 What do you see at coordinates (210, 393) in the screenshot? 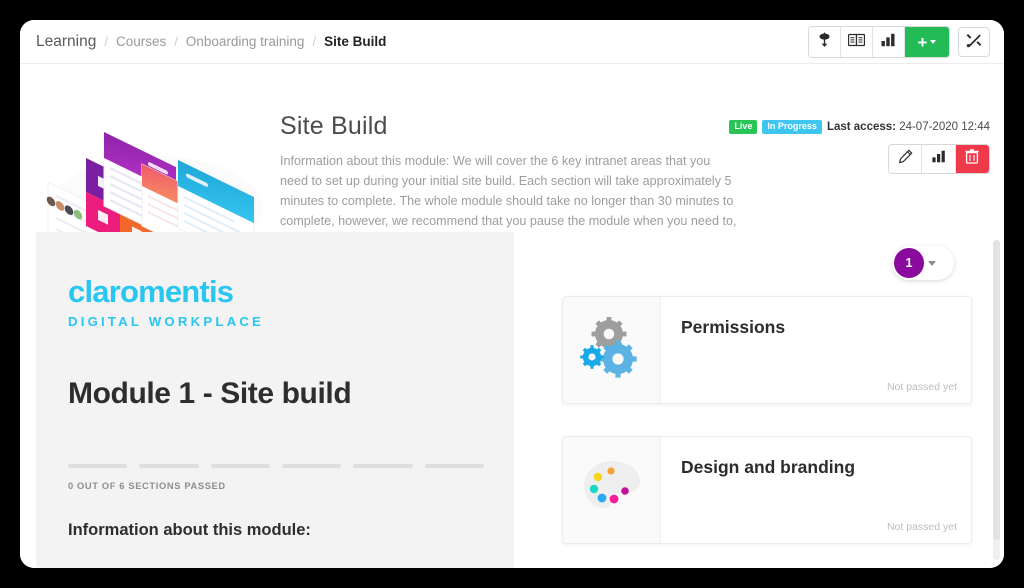
I see `slide-module-title: Module 1 - Site build` at bounding box center [210, 393].